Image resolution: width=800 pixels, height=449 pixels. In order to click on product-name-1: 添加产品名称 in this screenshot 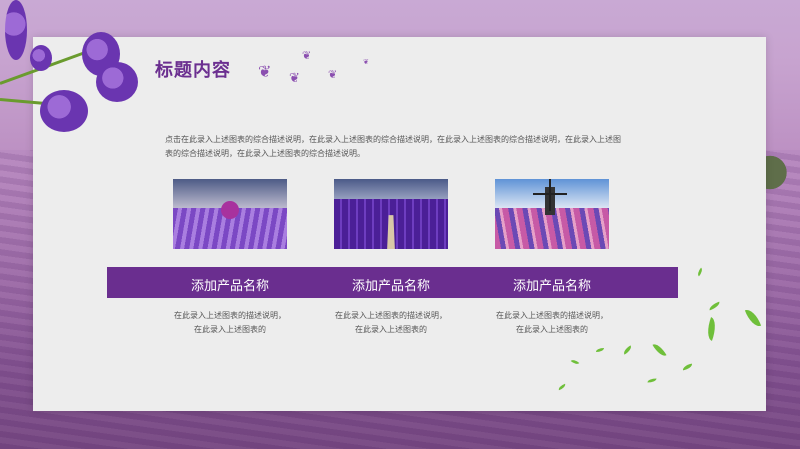, I will do `click(229, 286)`.